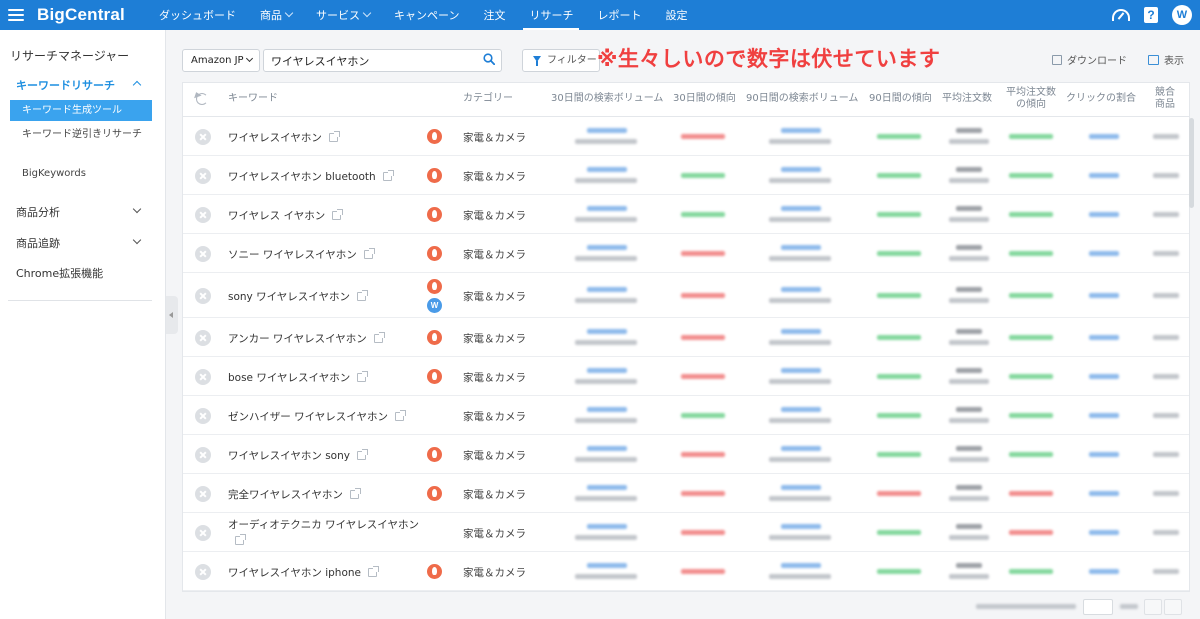 This screenshot has width=1200, height=619. I want to click on col-trend90: 90日間の傾向, so click(900, 99).